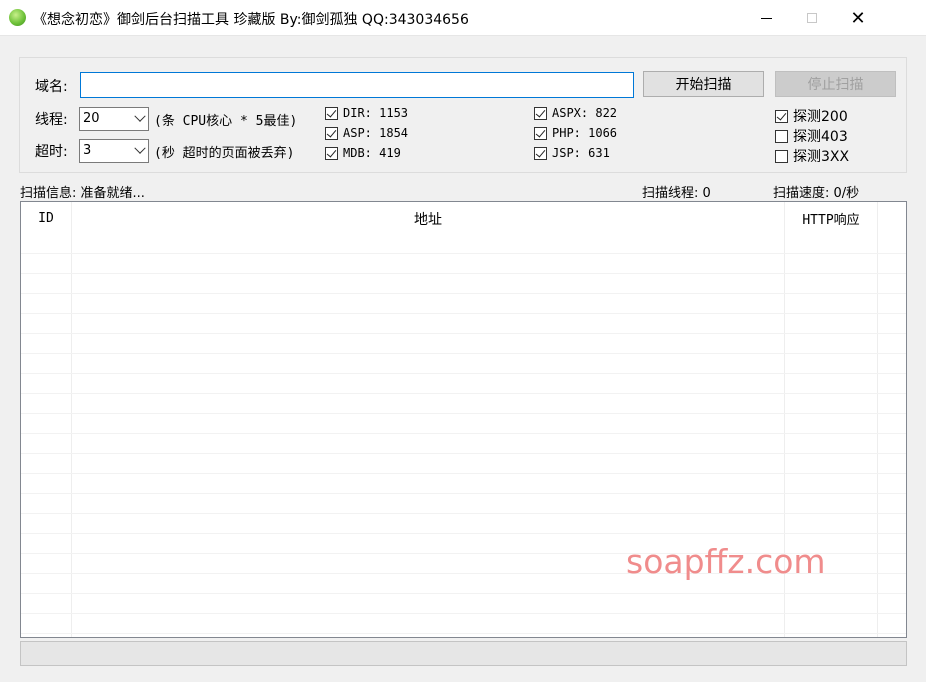 The image size is (926, 682). Describe the element at coordinates (676, 193) in the screenshot. I see `scan-threads-status: 扫描线程: 0` at that location.